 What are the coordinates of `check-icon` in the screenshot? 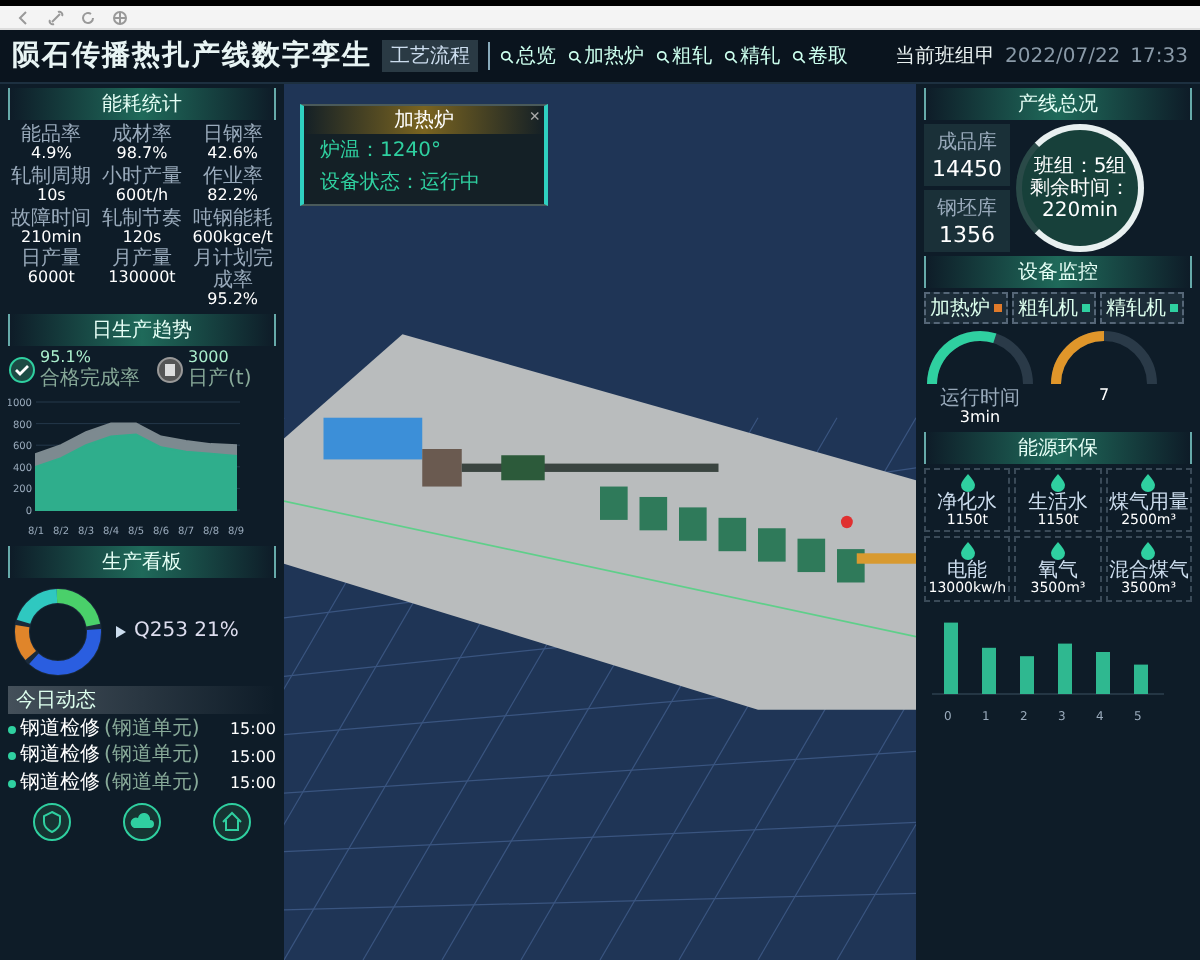 It's located at (22, 370).